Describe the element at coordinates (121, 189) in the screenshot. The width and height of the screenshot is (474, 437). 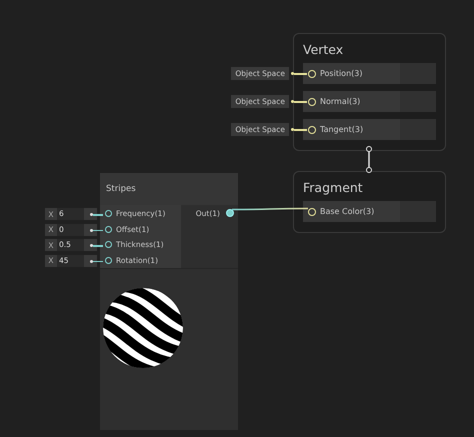
I see `node-title: Stripes` at that location.